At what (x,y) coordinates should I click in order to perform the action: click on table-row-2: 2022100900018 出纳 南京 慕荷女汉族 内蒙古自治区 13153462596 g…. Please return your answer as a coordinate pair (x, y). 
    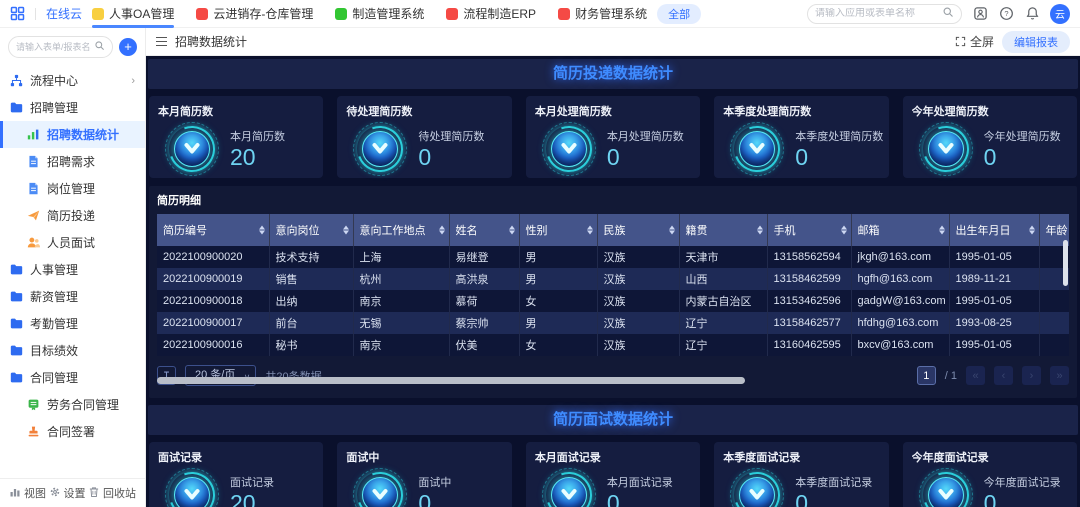
    Looking at the image, I should click on (613, 301).